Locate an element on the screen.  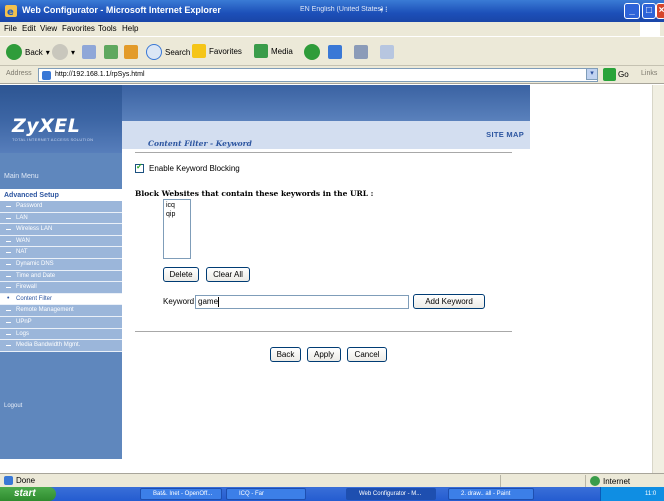
sidebar-item-lan: LAN is located at coordinates (61, 218).